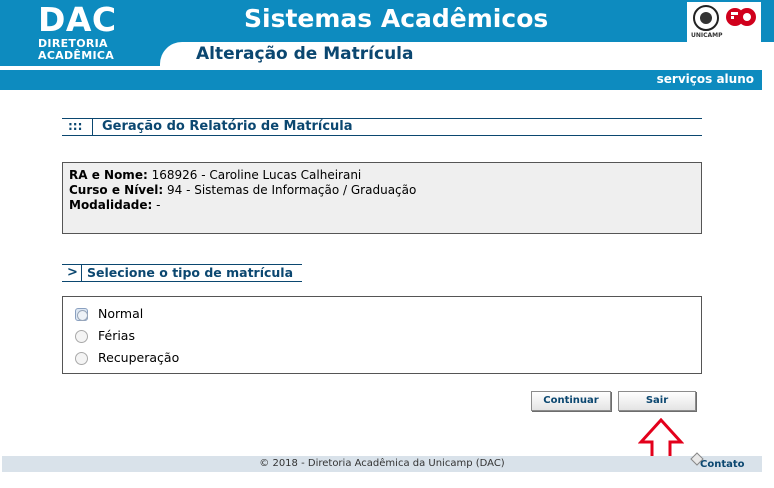 The height and width of the screenshot is (488, 774). I want to click on unicamp-label: UNICAMP, so click(707, 35).